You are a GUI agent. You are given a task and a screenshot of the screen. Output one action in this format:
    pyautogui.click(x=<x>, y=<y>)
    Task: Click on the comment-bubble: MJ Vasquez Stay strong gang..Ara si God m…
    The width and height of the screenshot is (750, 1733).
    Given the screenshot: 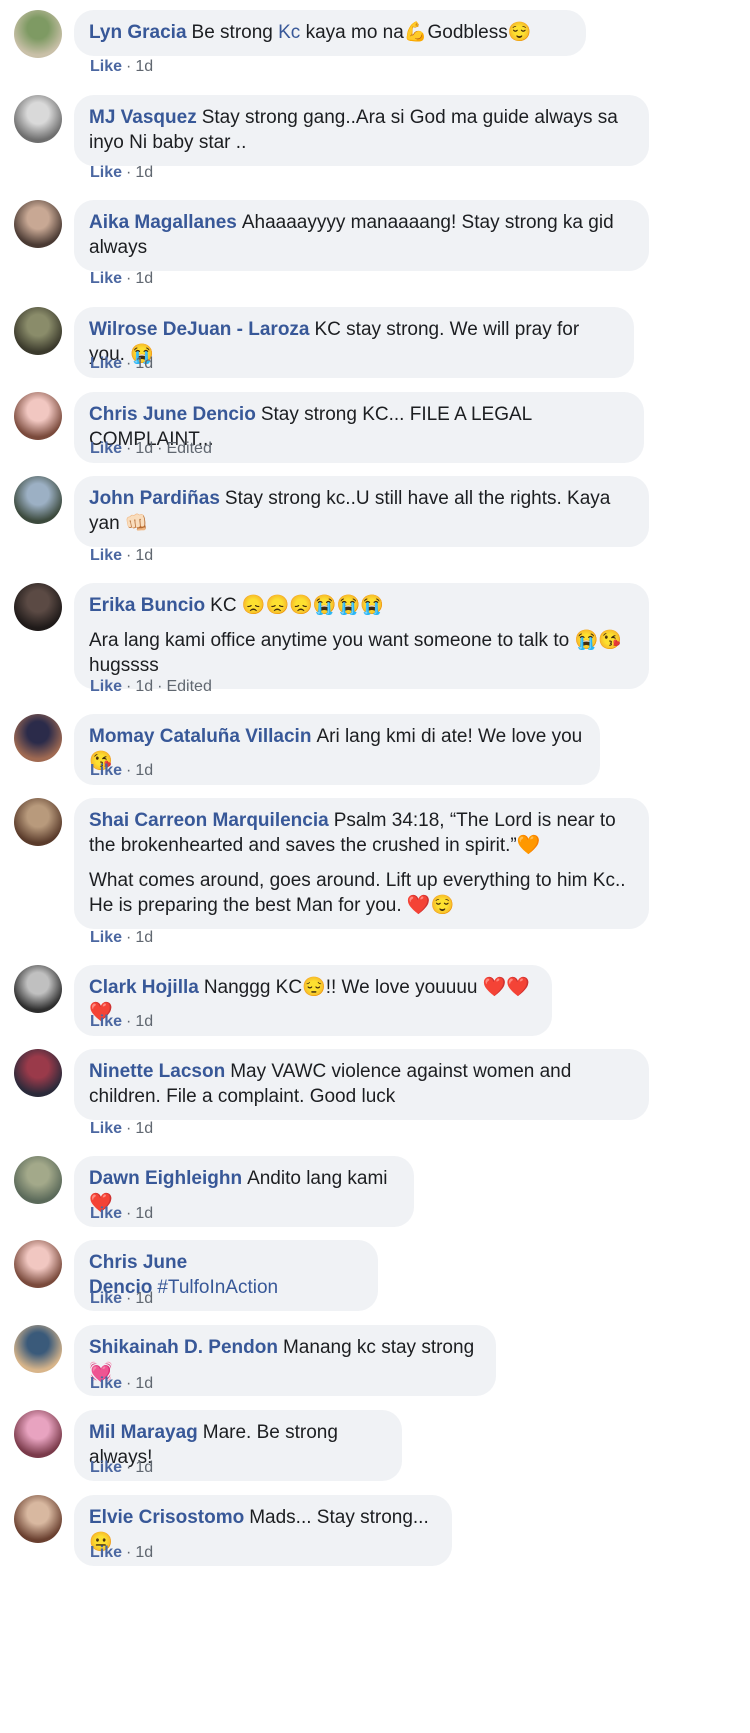 What is the action you would take?
    pyautogui.click(x=361, y=130)
    